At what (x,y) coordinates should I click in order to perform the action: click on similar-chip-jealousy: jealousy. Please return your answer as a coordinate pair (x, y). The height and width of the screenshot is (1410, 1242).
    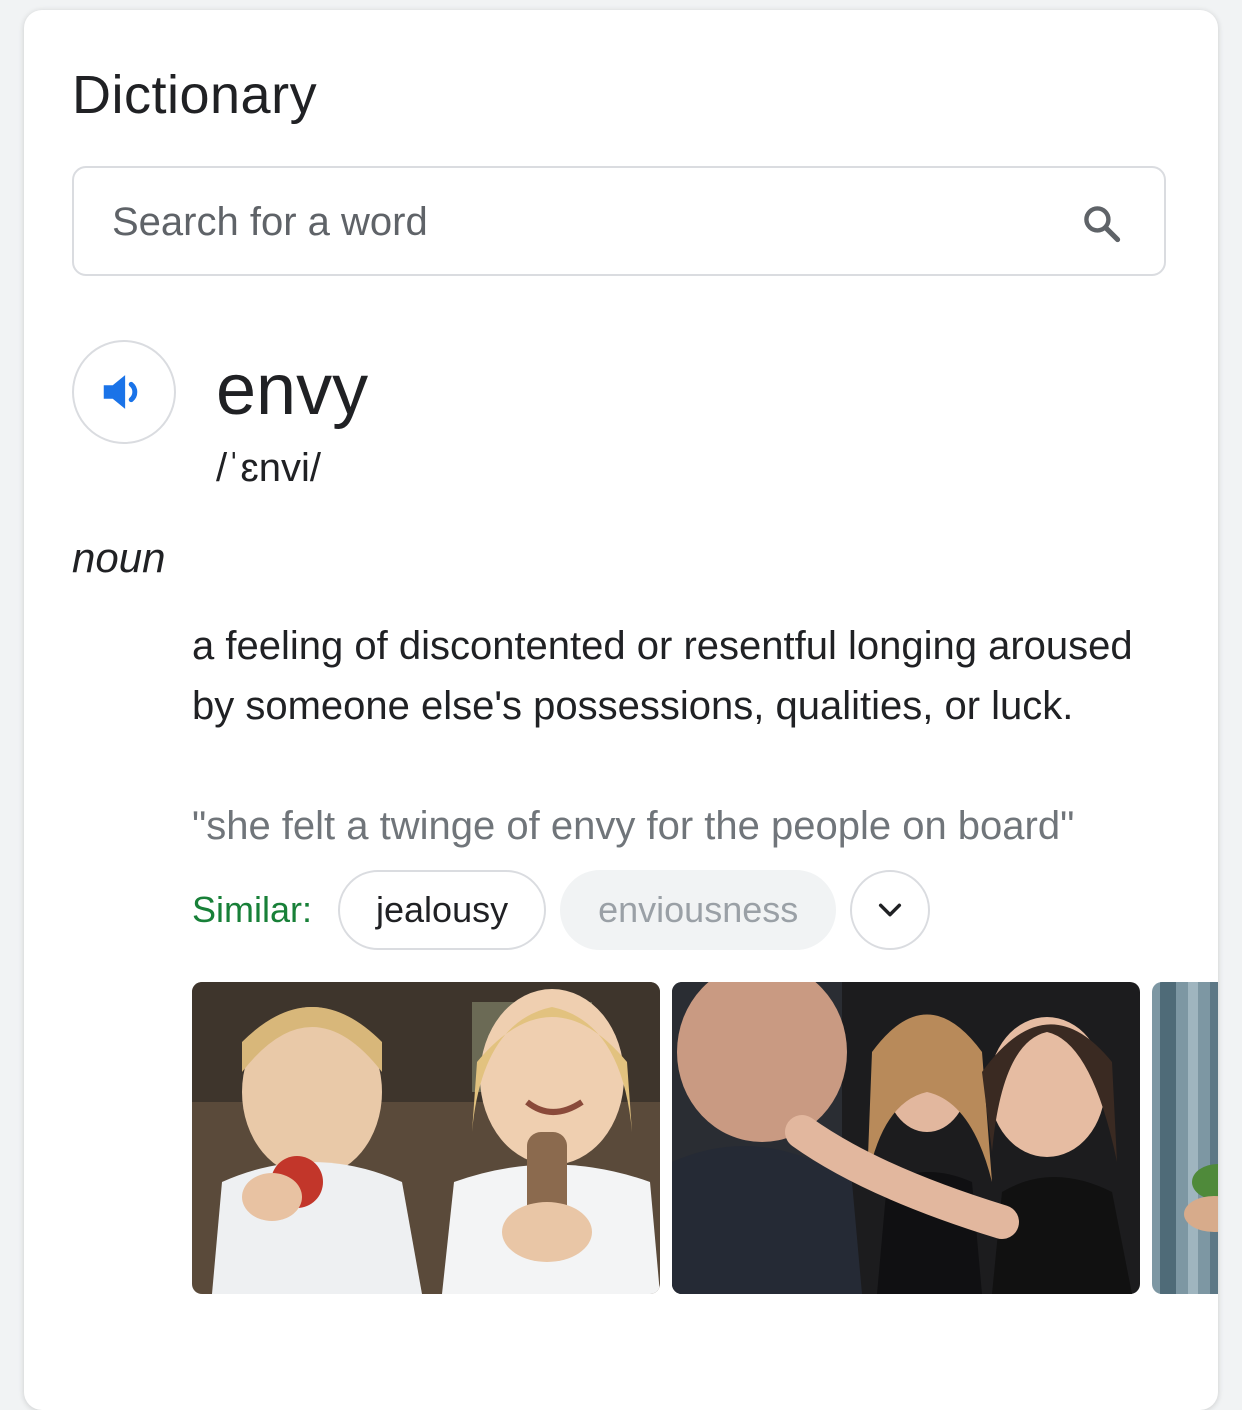
    Looking at the image, I should click on (442, 910).